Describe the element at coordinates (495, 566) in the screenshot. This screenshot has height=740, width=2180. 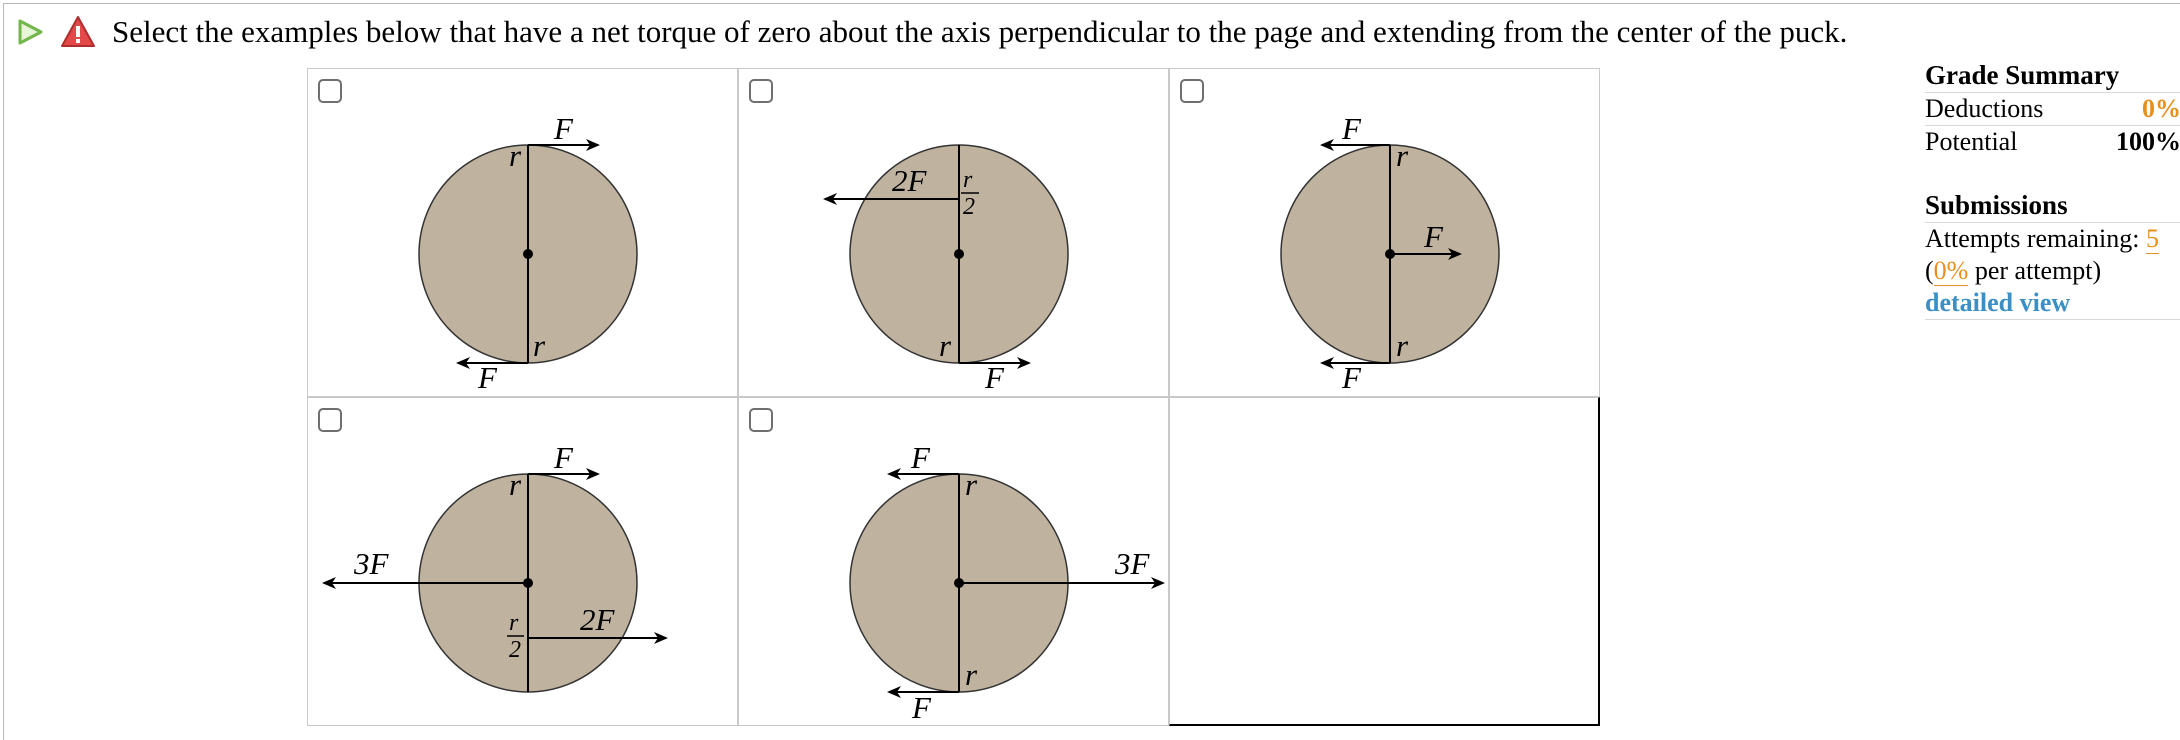
I see `option-4-diagram: F r 3F r 2 2F` at that location.